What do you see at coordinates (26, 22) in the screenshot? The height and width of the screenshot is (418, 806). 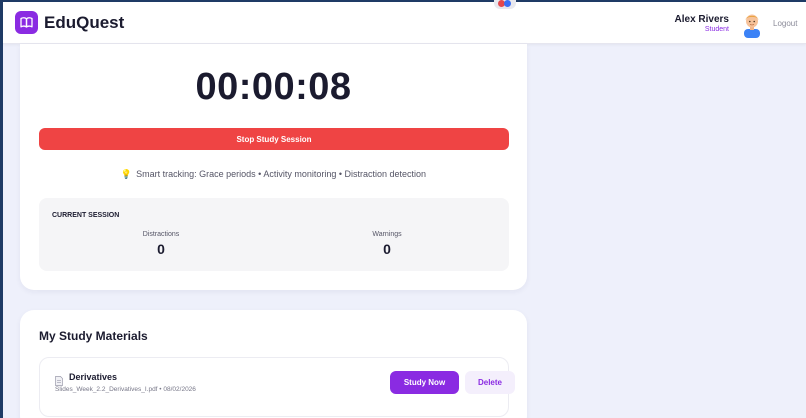 I see `book-icon` at bounding box center [26, 22].